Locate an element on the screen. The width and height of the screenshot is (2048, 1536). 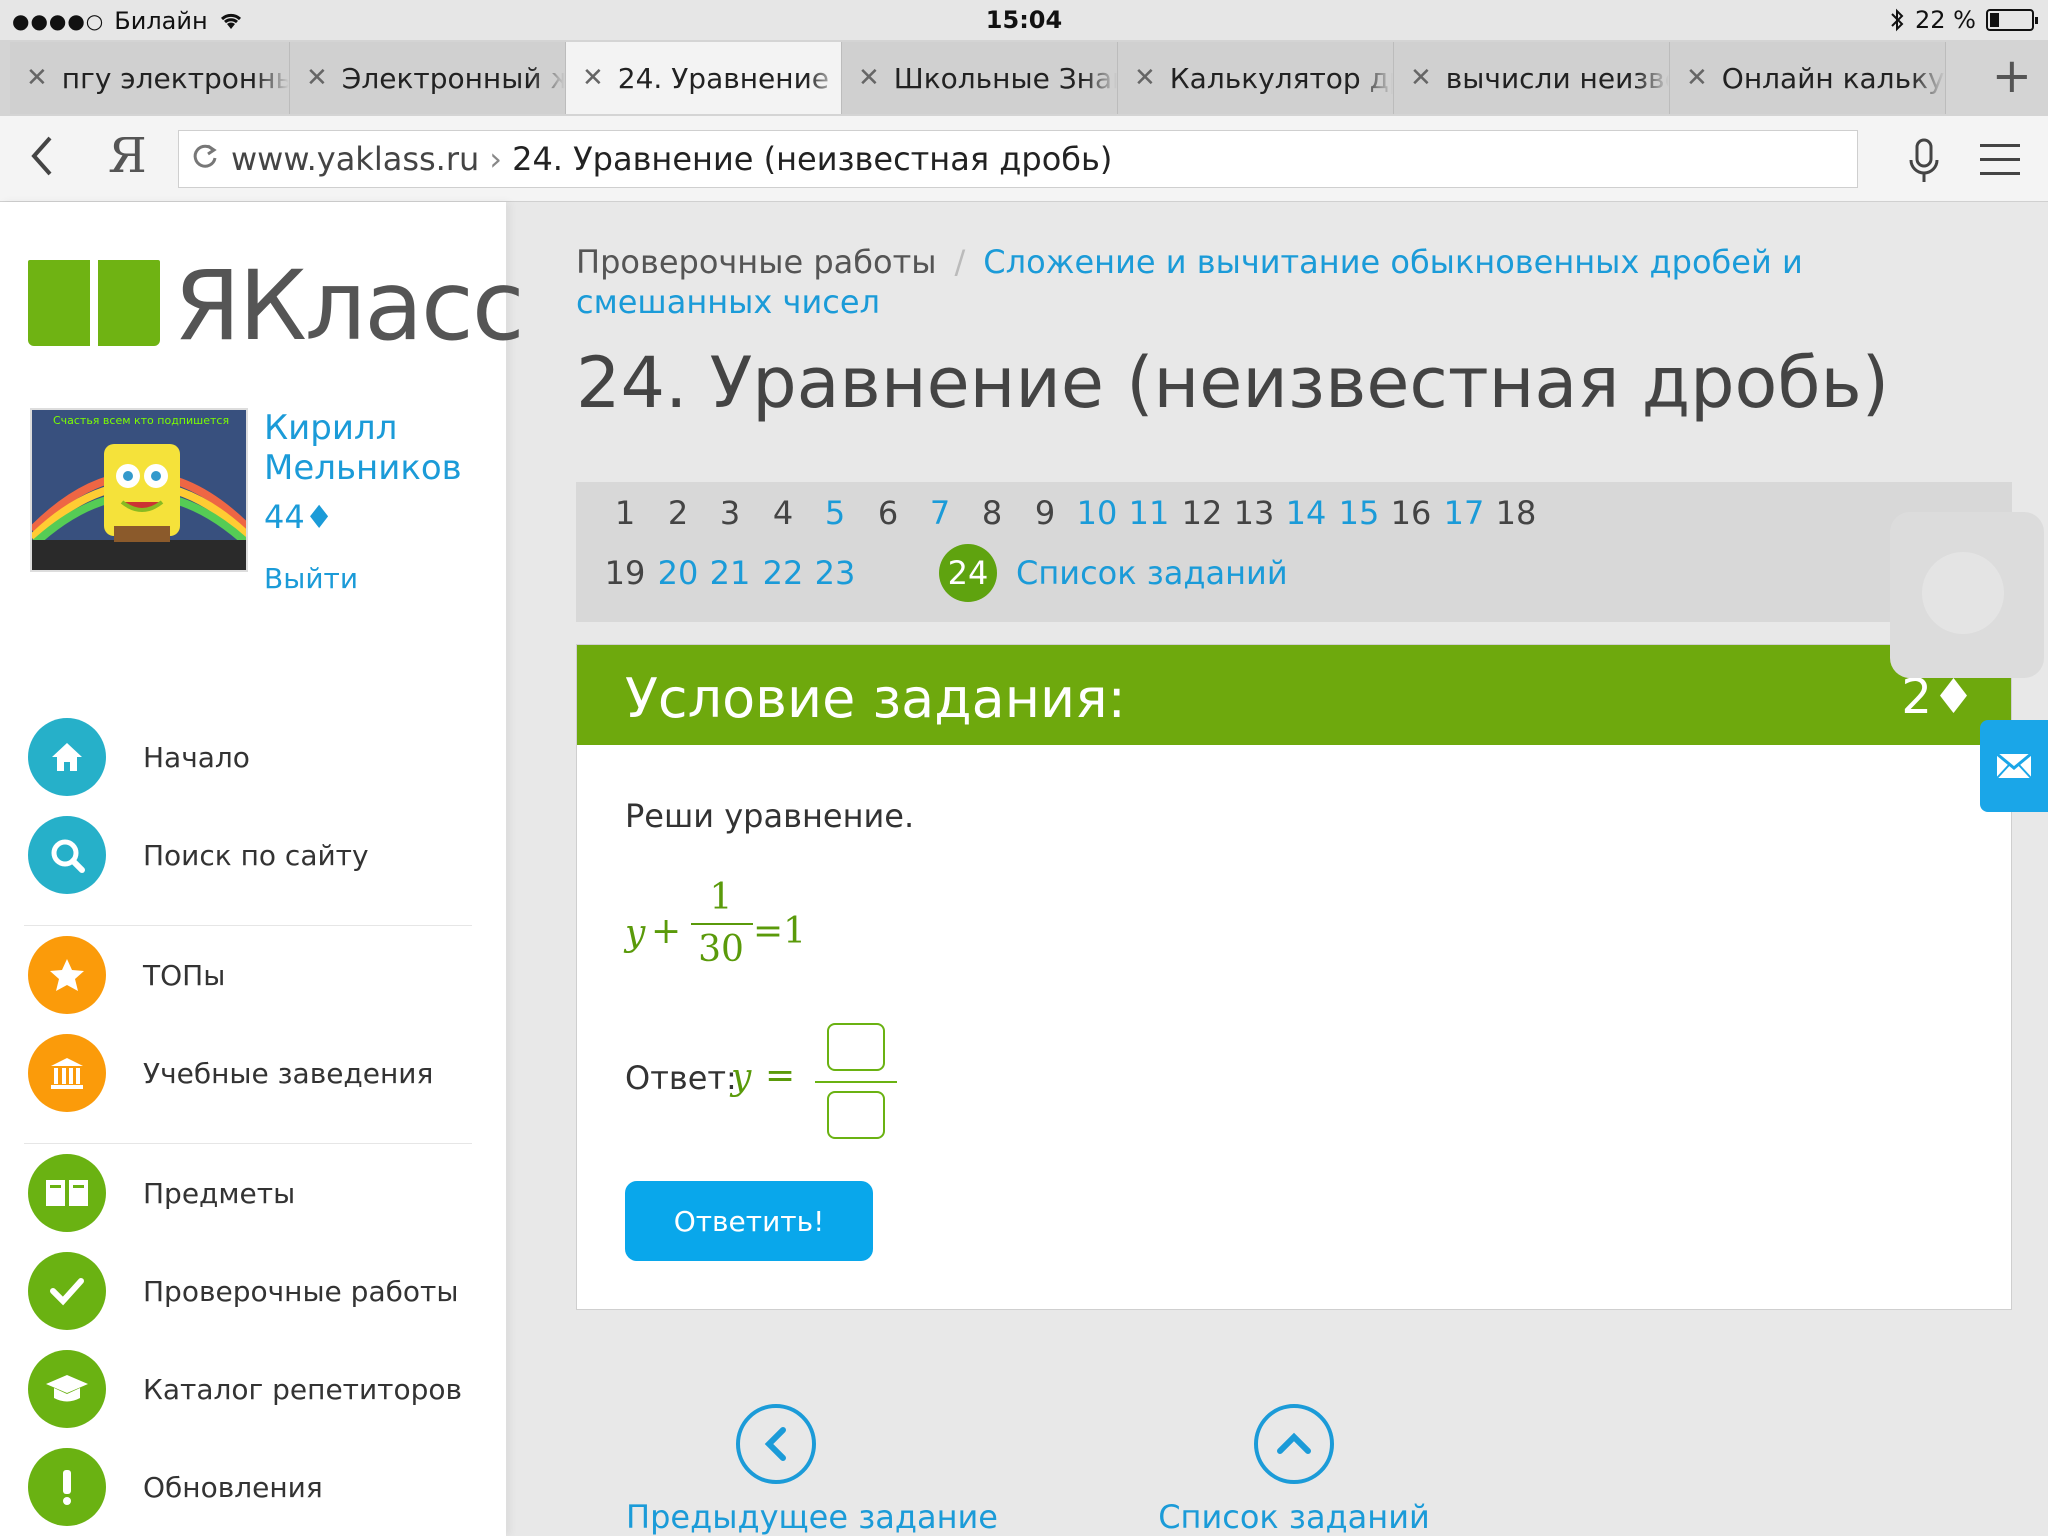
pager-item-14: 14 is located at coordinates (1306, 513).